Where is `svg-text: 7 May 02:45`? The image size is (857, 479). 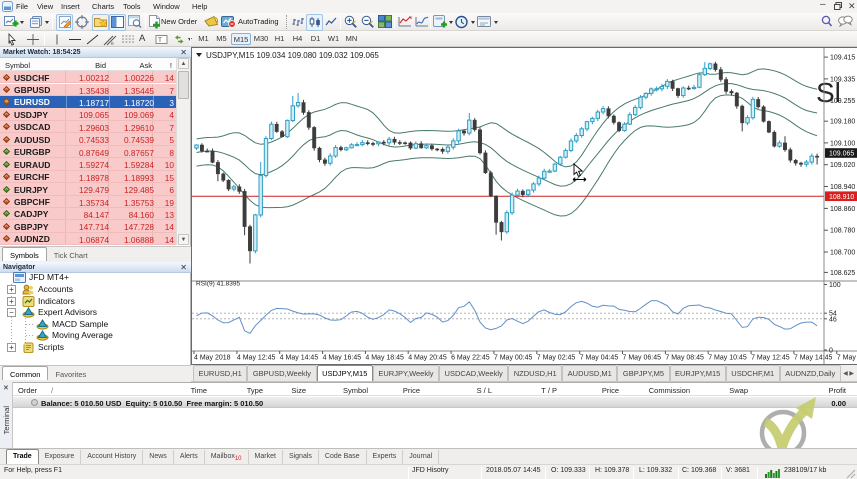
svg-text: 7 May 02:45 is located at coordinates (556, 358).